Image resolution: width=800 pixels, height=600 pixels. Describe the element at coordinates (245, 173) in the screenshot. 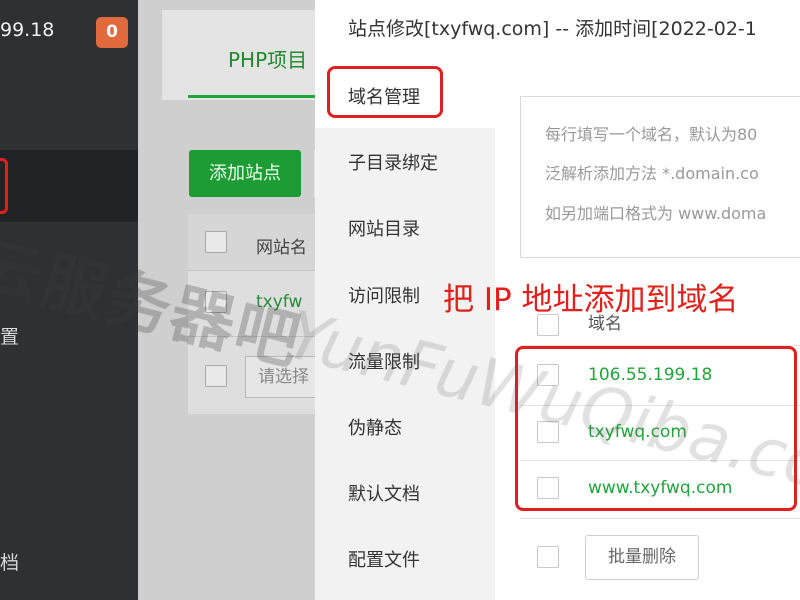

I see `add-site-button: 添加站点` at that location.